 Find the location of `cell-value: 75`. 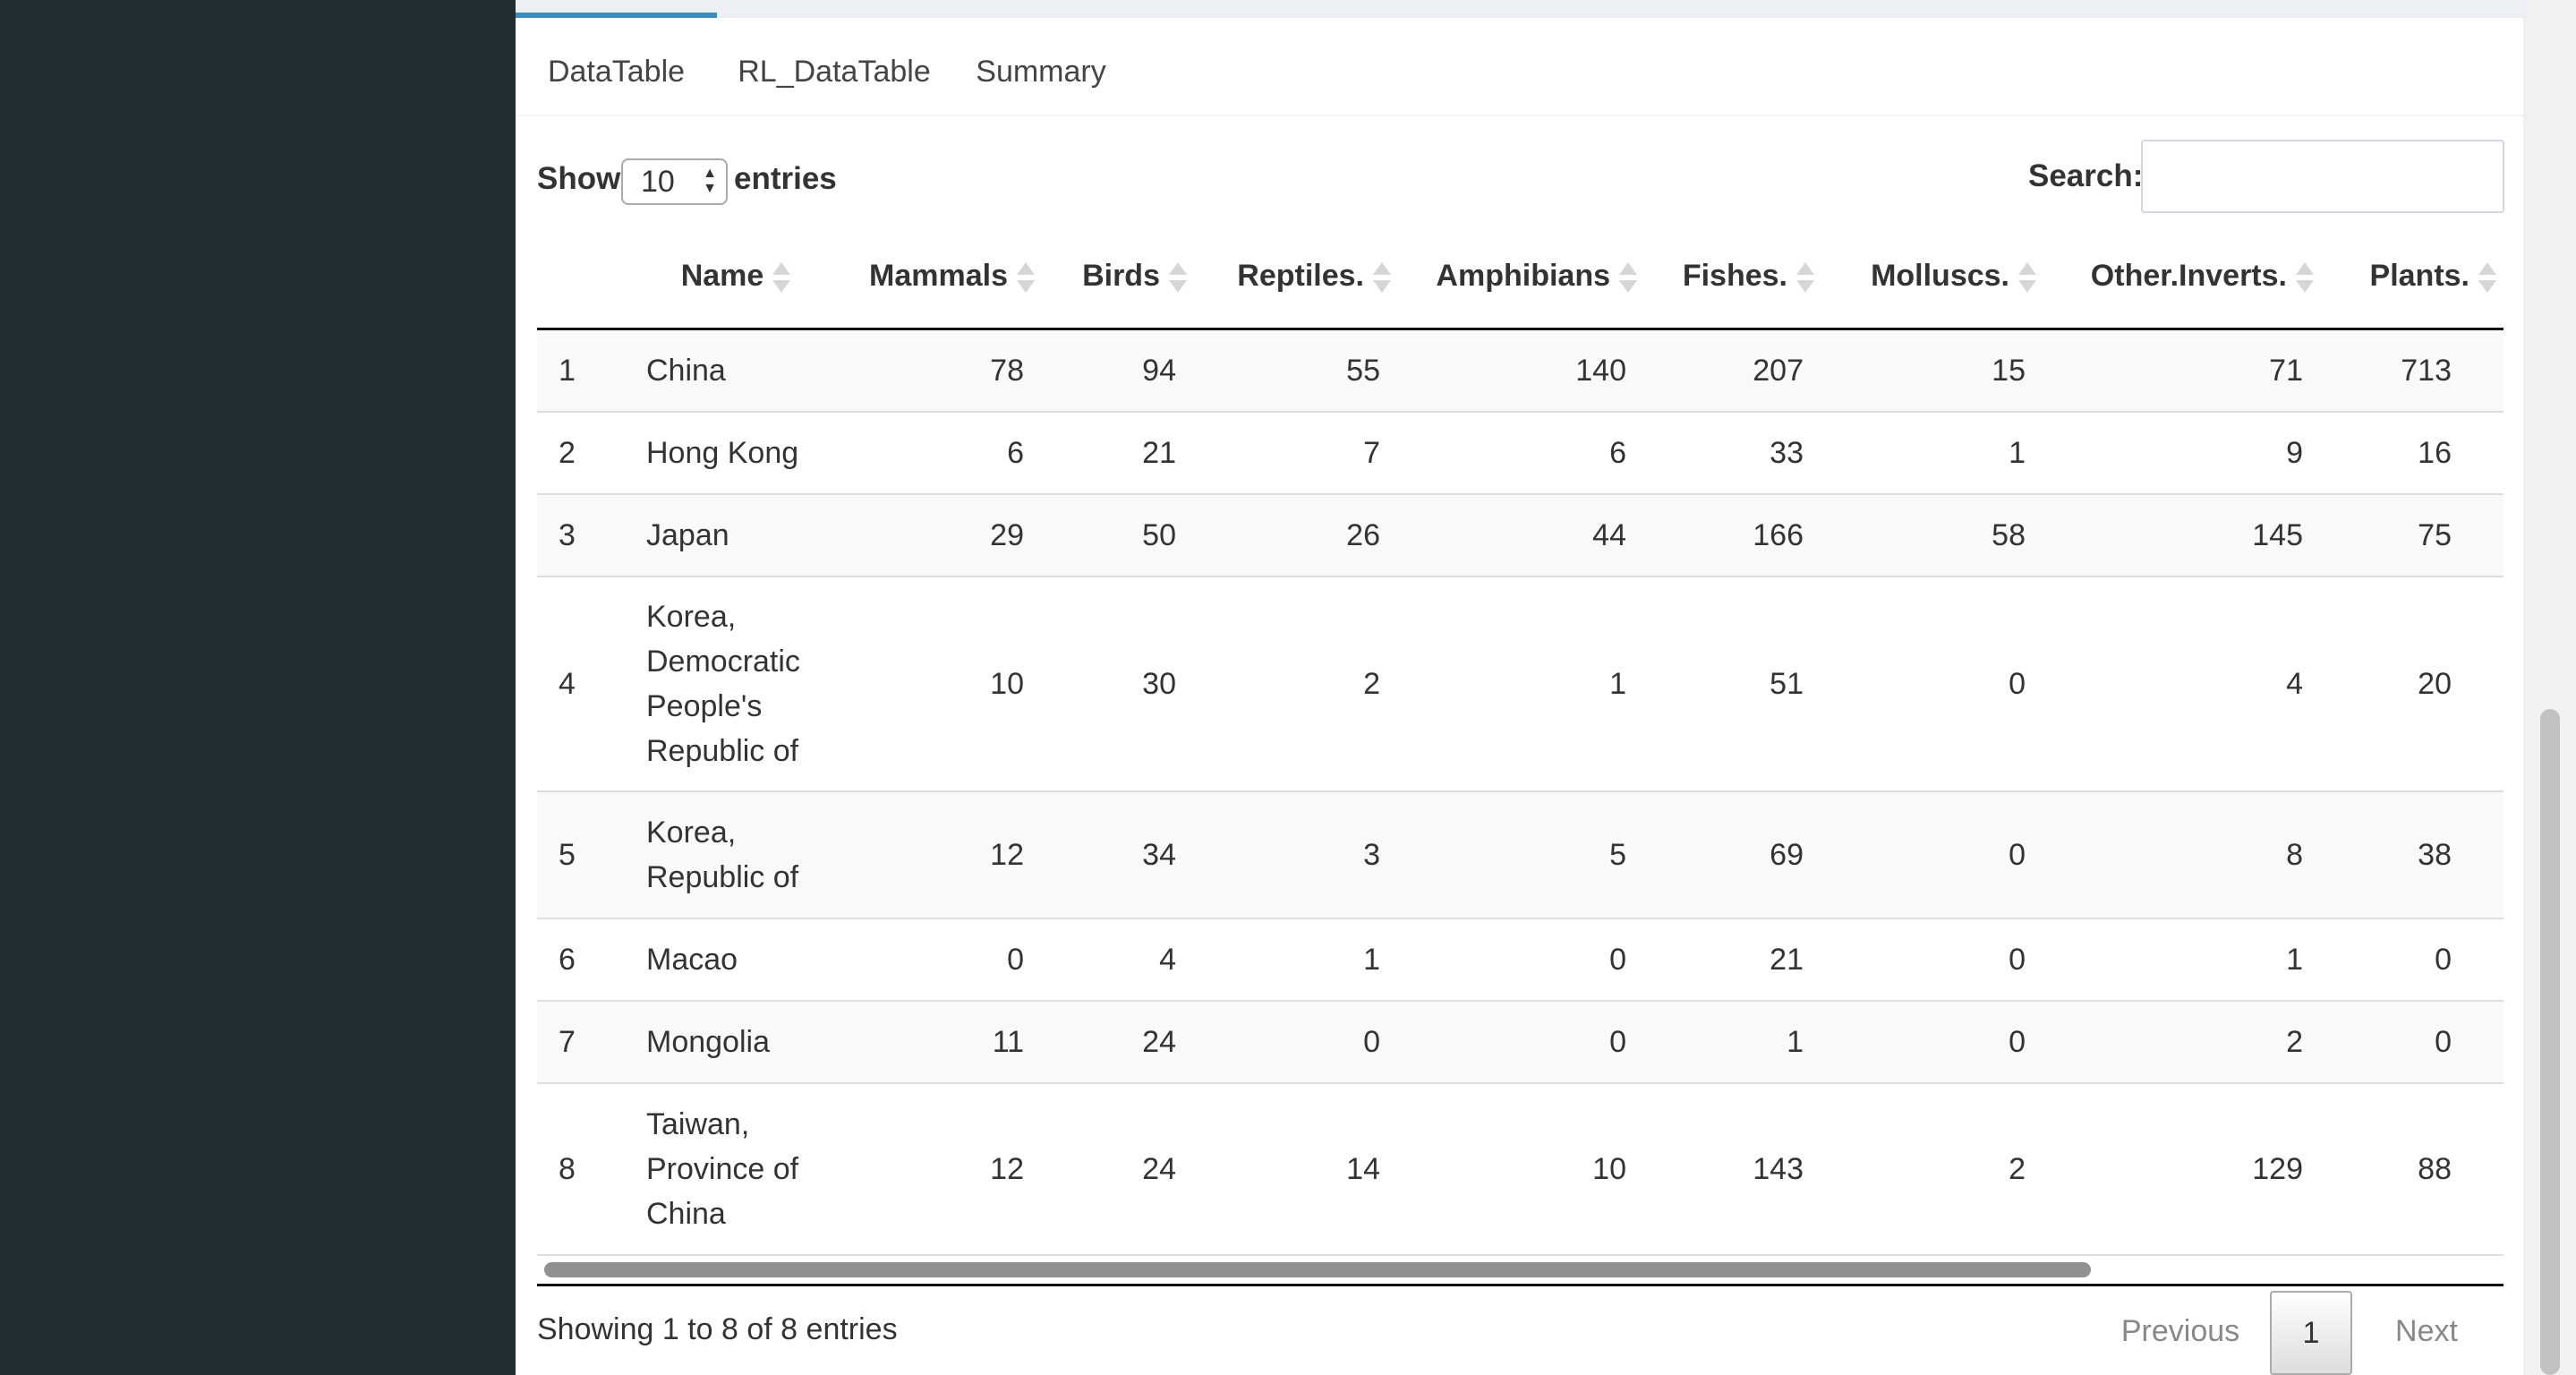

cell-value: 75 is located at coordinates (2412, 535).